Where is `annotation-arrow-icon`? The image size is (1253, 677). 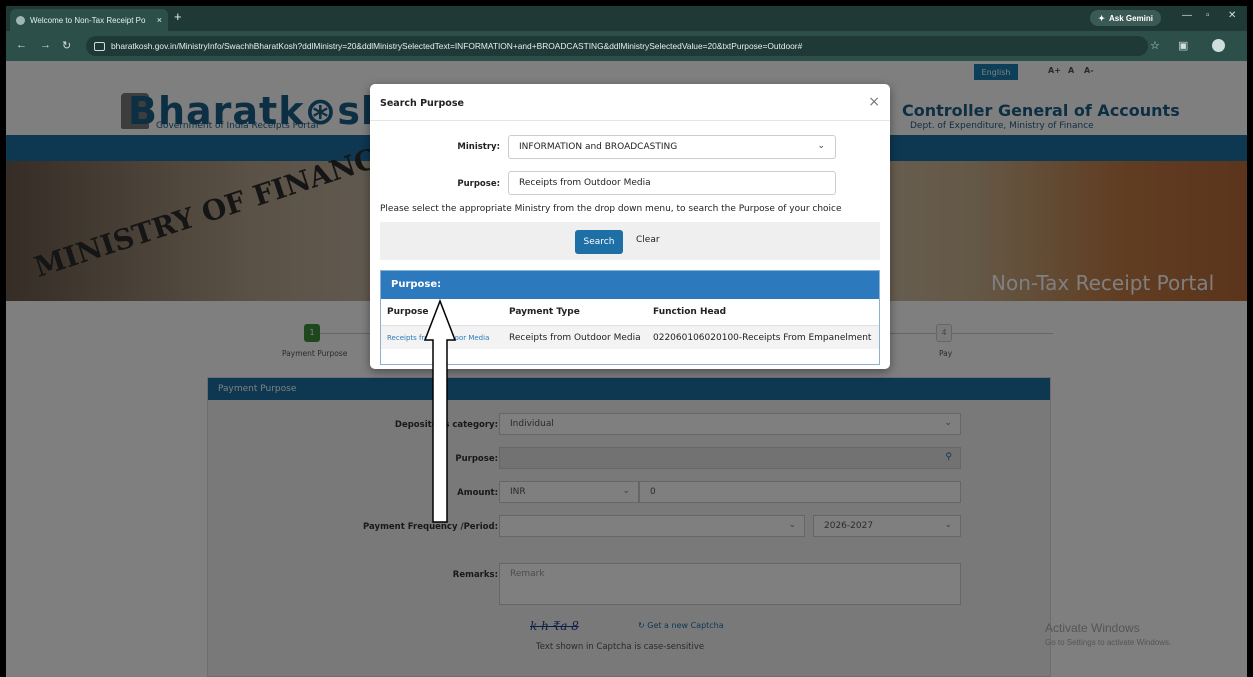 annotation-arrow-icon is located at coordinates (440, 410).